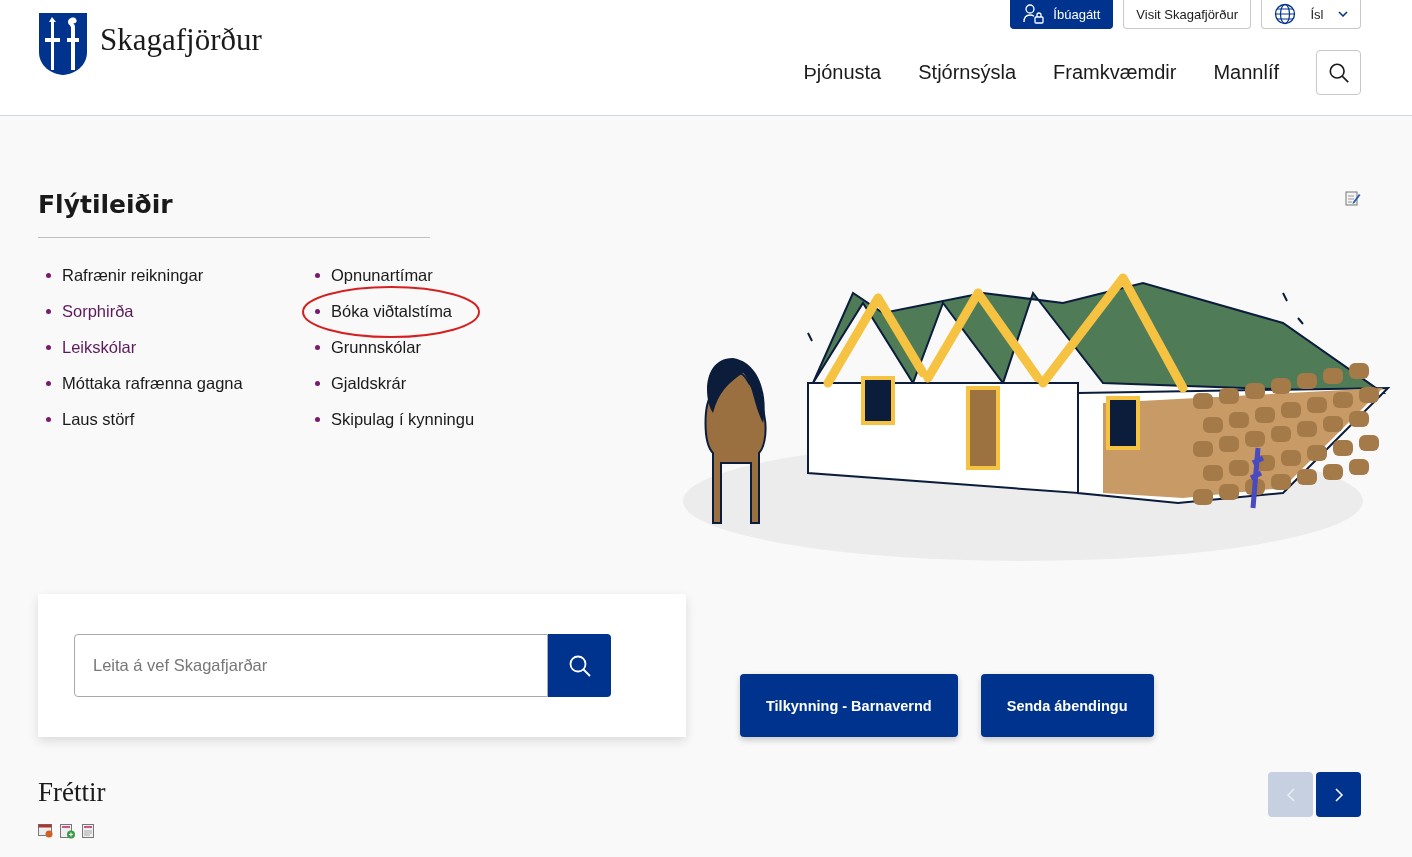 Image resolution: width=1412 pixels, height=857 pixels. I want to click on quick-link: Grunnskólar, so click(445, 347).